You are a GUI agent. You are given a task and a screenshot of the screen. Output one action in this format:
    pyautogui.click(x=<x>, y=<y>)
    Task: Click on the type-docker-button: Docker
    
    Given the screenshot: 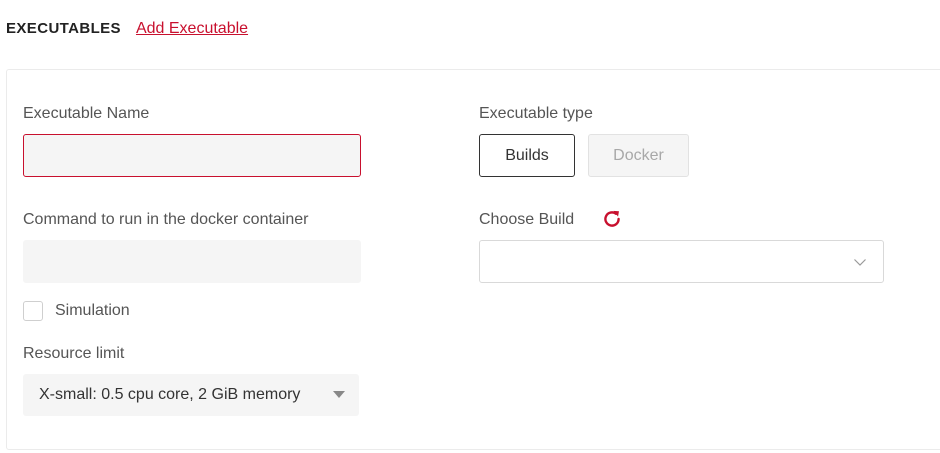 What is the action you would take?
    pyautogui.click(x=638, y=155)
    